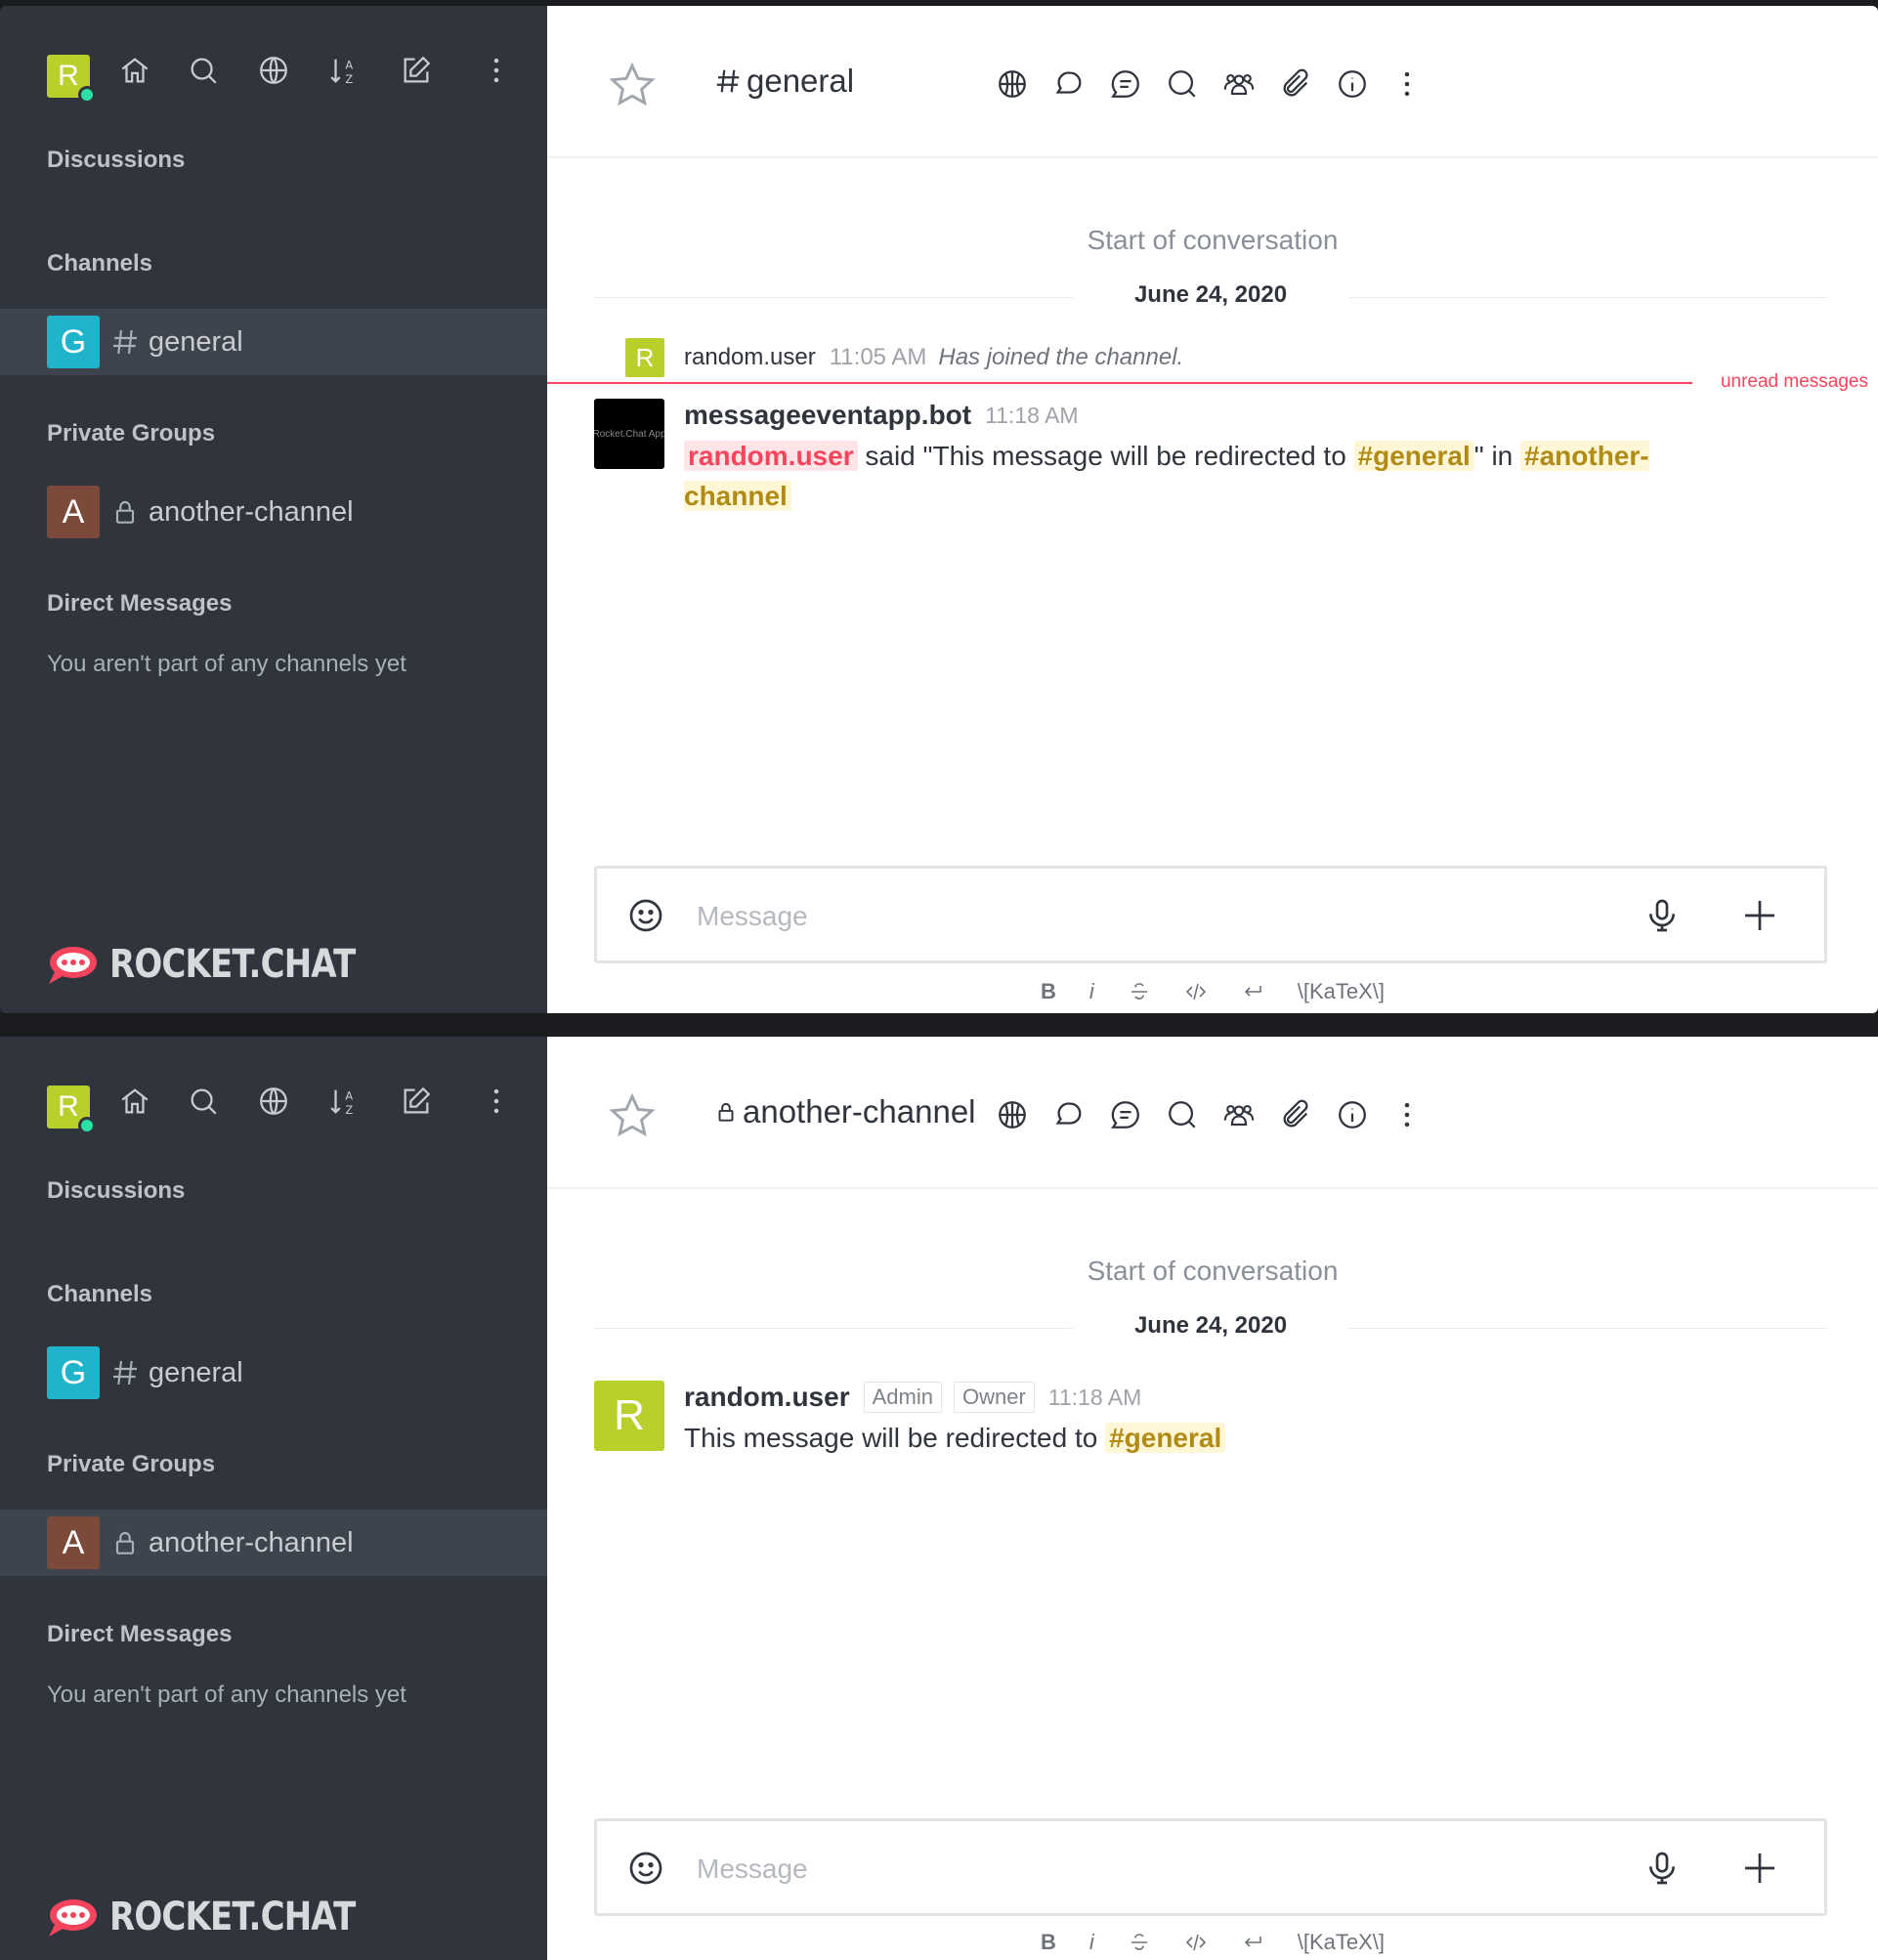  Describe the element at coordinates (1119, 383) in the screenshot. I see `unread-divider` at that location.